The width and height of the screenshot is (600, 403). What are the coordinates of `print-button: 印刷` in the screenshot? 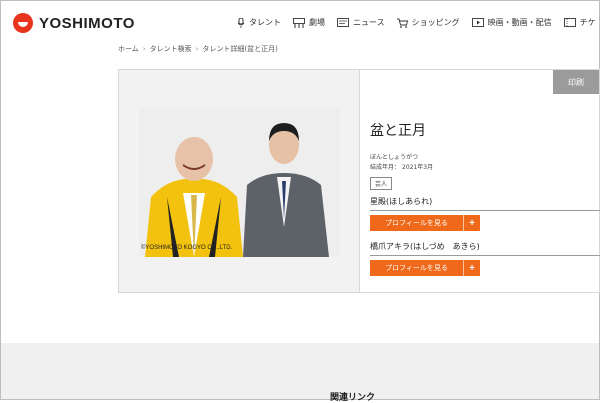 It's located at (576, 82).